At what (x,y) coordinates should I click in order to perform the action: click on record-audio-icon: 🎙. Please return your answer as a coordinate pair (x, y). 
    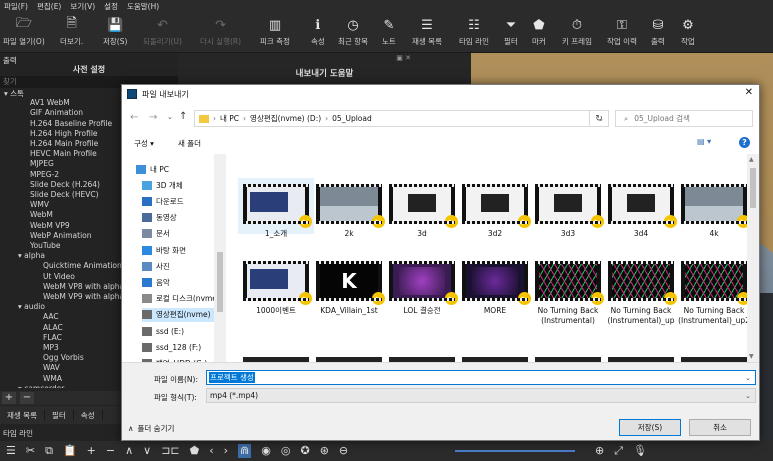
    Looking at the image, I should click on (640, 451).